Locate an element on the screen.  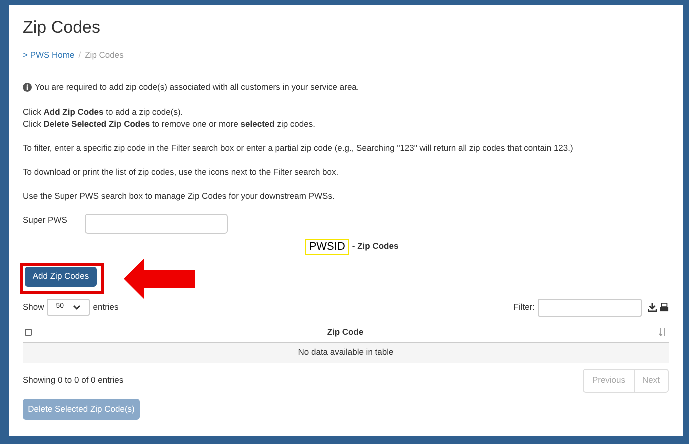
info-text: You are required to add zip code(s) associated with all customers in your service area. is located at coordinates (197, 87).